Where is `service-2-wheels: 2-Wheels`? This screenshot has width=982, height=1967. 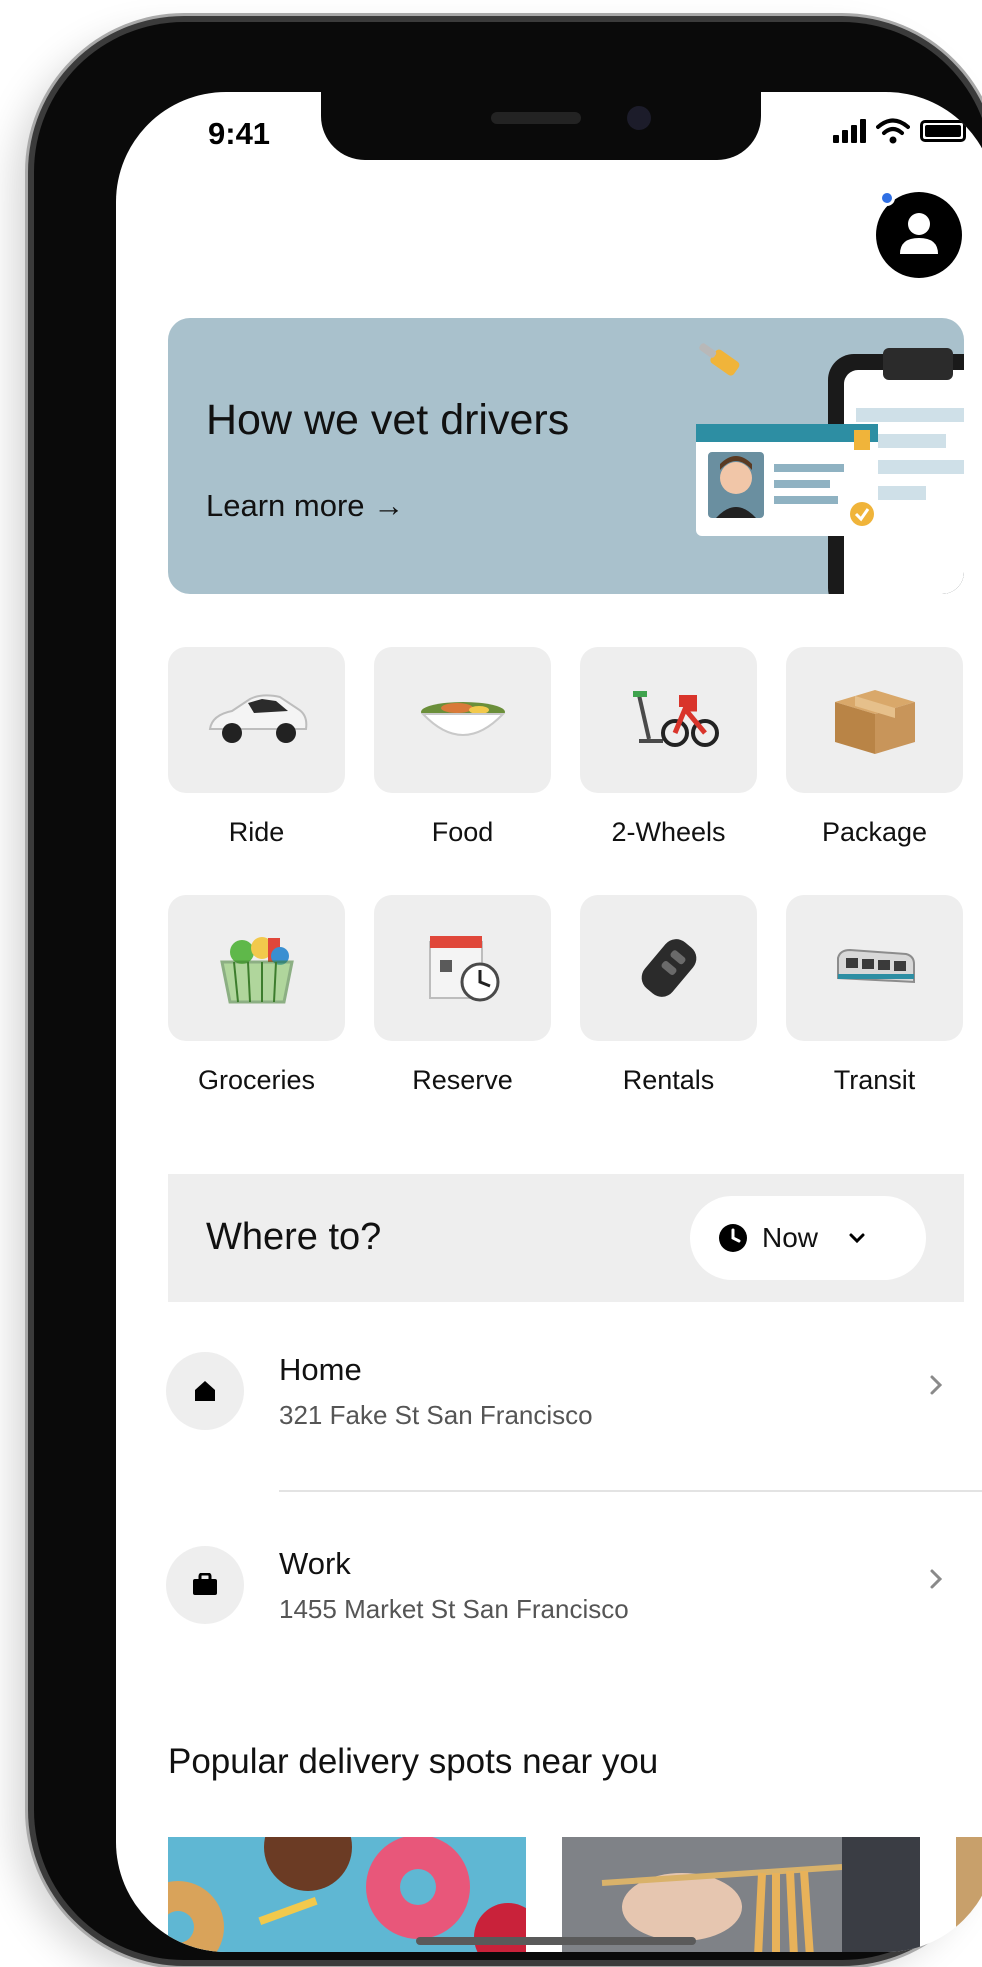
service-2-wheels: 2-Wheels is located at coordinates (668, 747).